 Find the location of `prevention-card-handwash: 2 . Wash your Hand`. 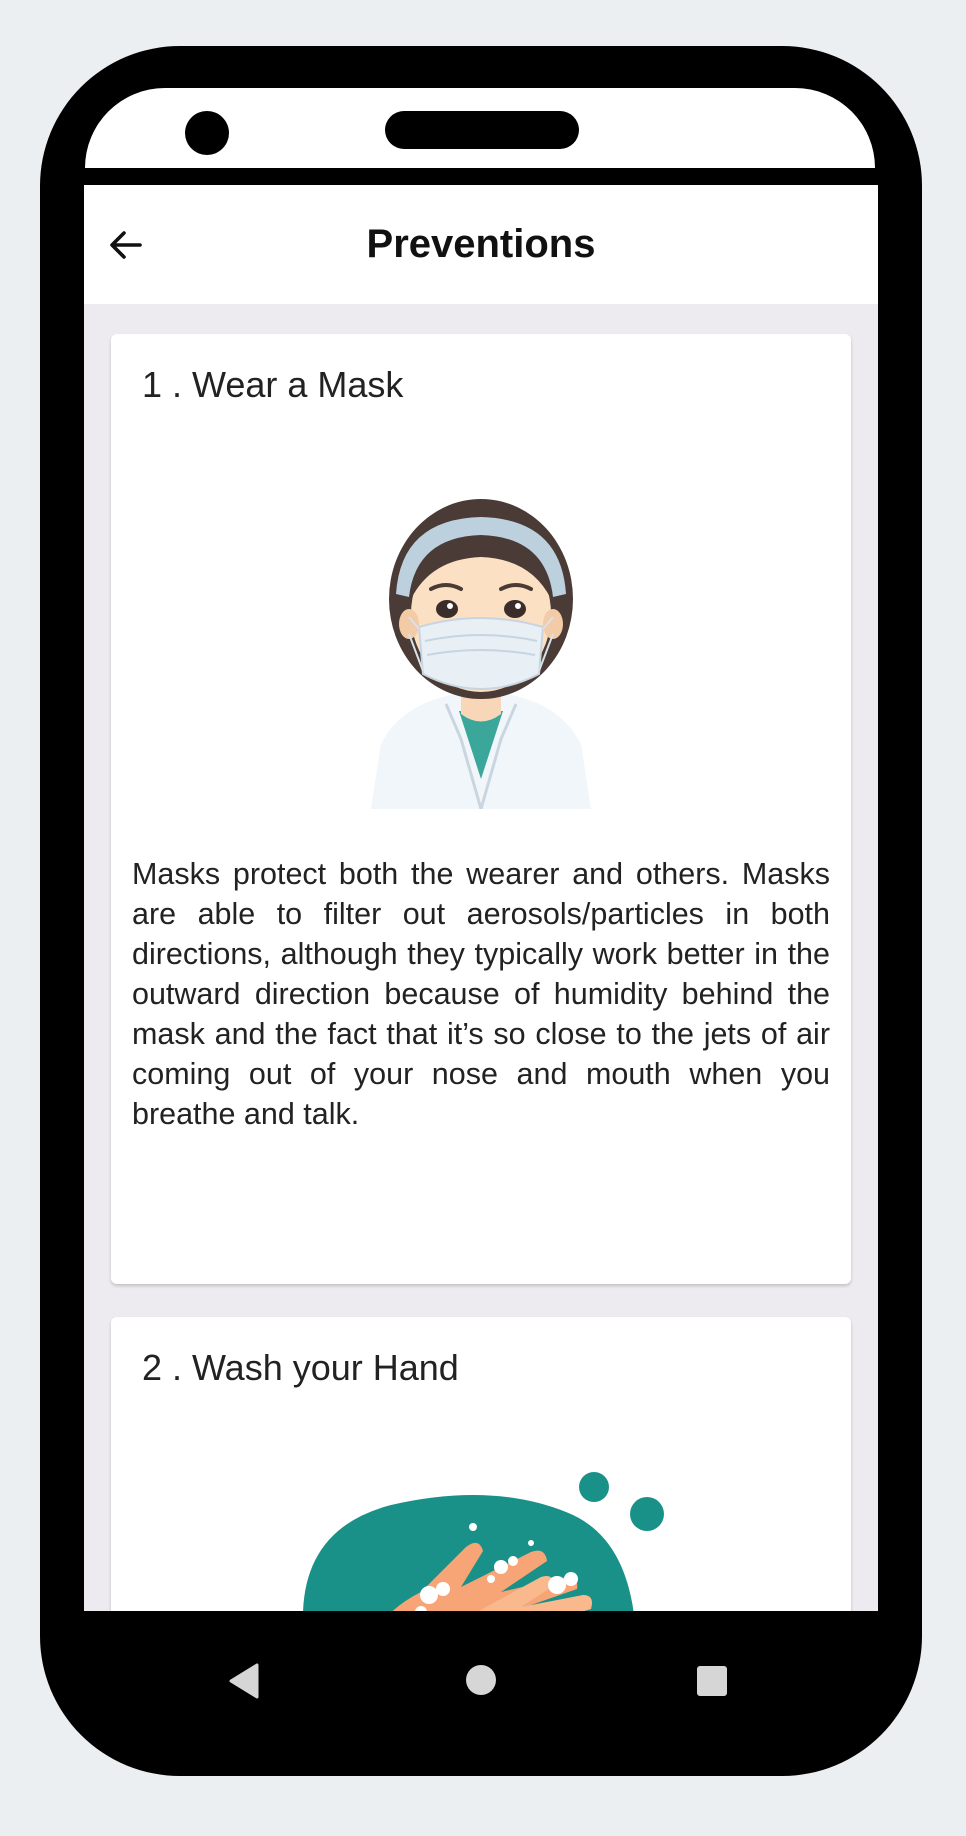

prevention-card-handwash: 2 . Wash your Hand is located at coordinates (481, 1464).